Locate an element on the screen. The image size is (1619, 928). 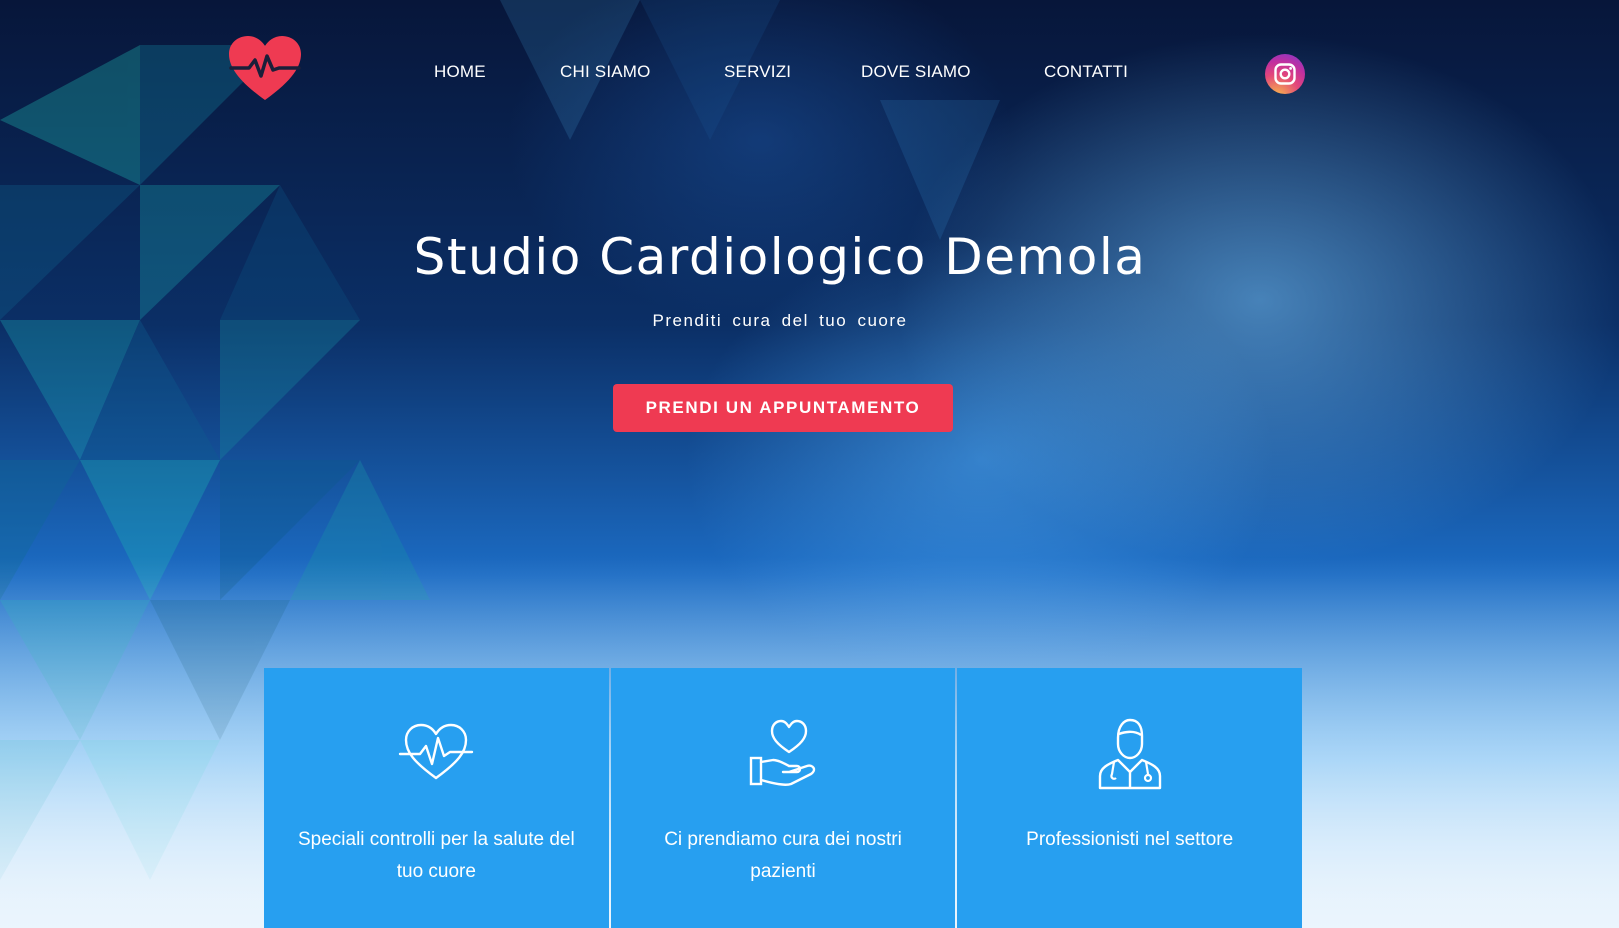
nav-item-dove-siamo: DOVE SIAMO is located at coordinates (916, 72).